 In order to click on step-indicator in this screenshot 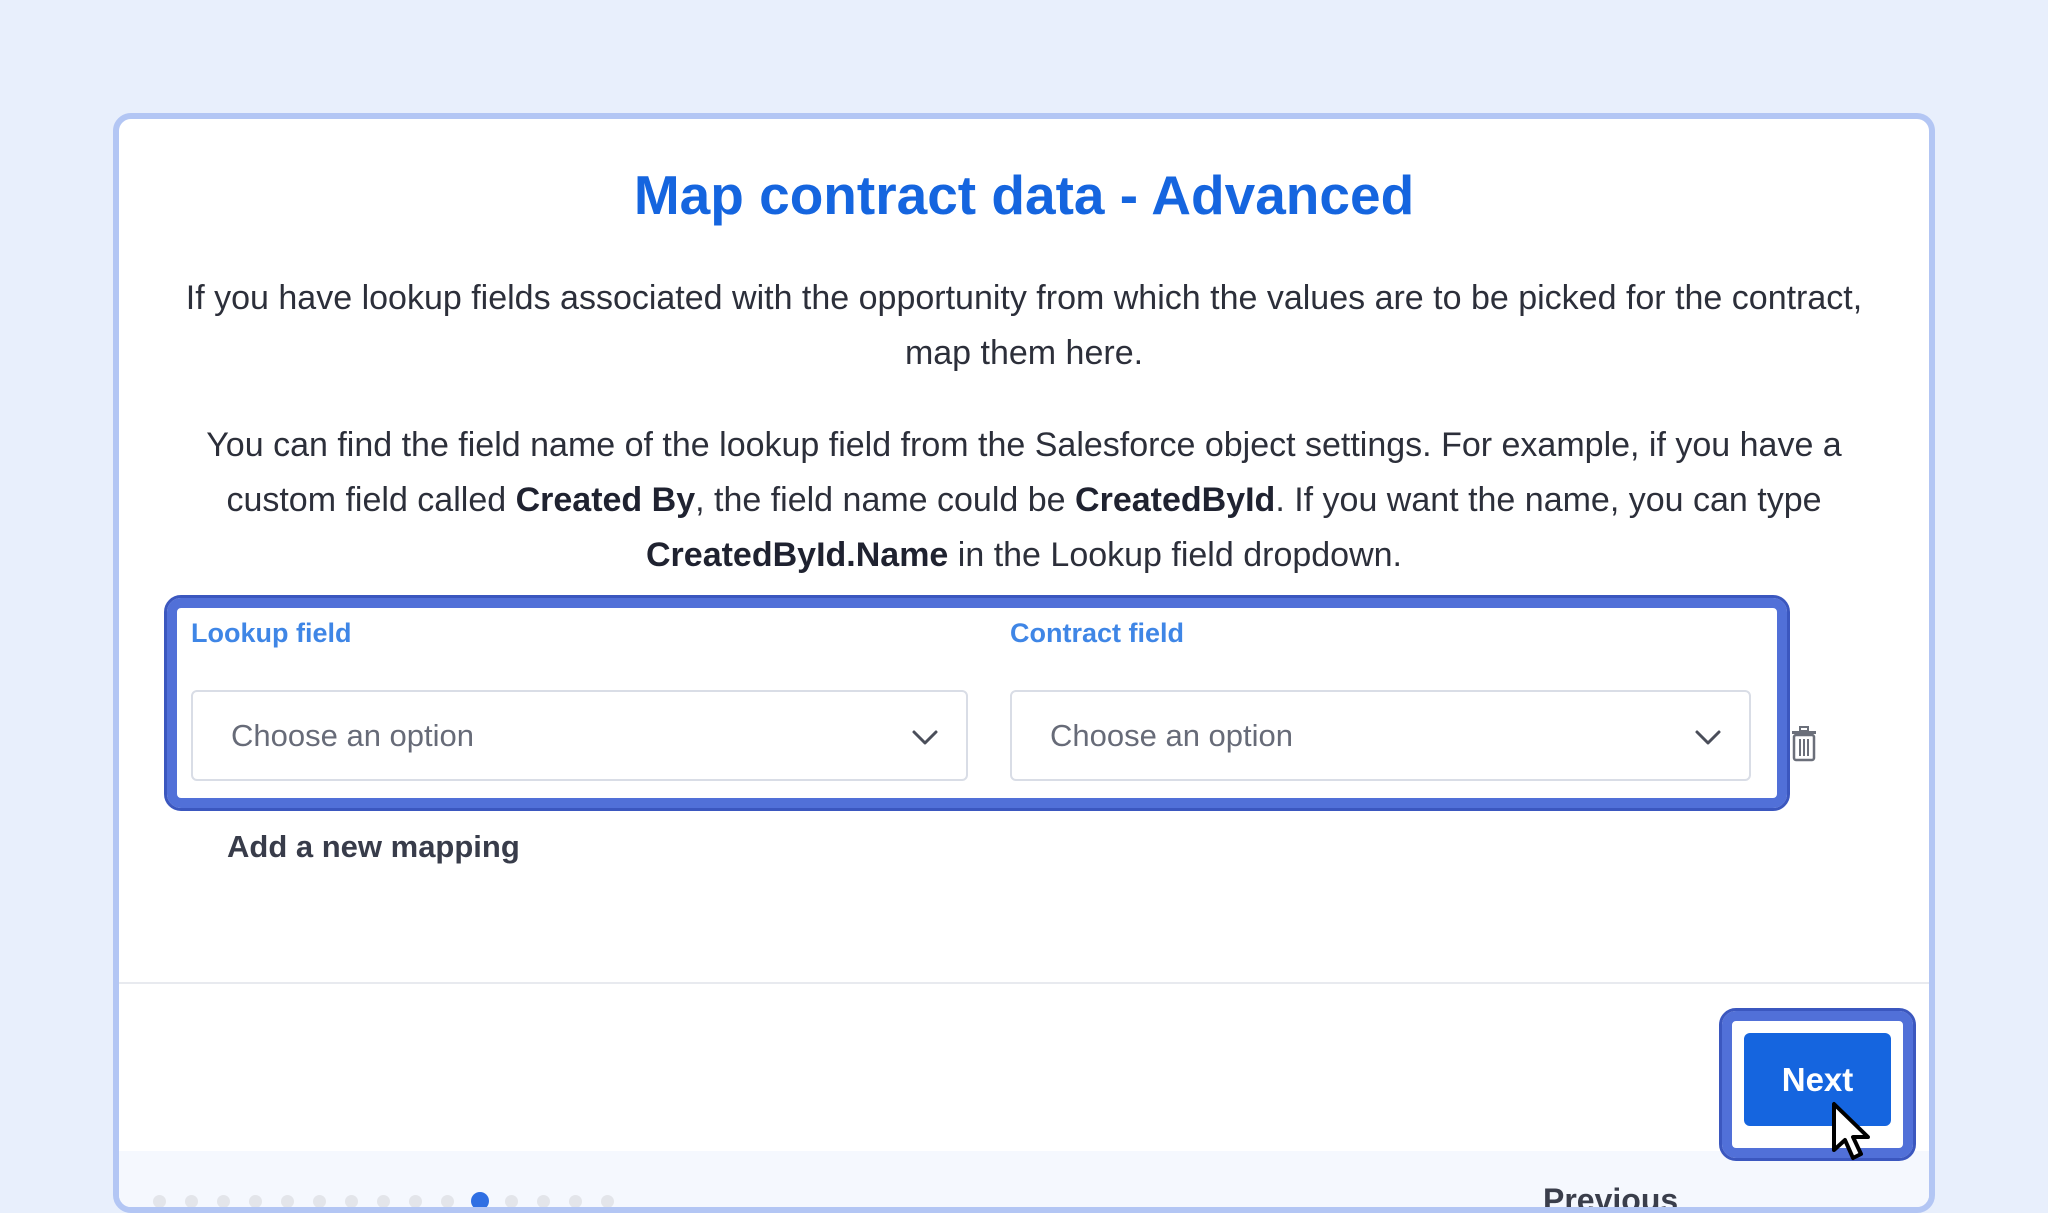, I will do `click(393, 1199)`.